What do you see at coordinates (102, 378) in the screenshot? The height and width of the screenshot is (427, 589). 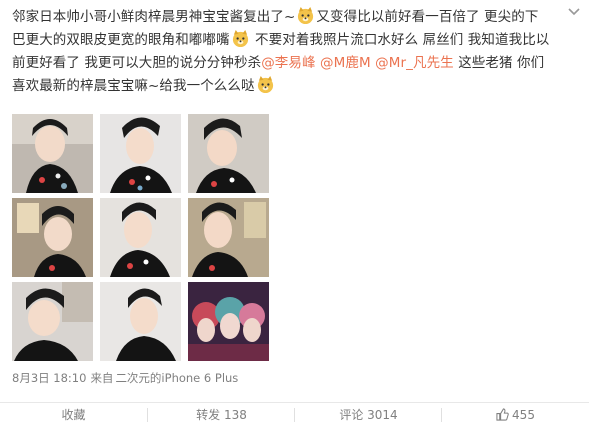 I see `from-label: 来自` at bounding box center [102, 378].